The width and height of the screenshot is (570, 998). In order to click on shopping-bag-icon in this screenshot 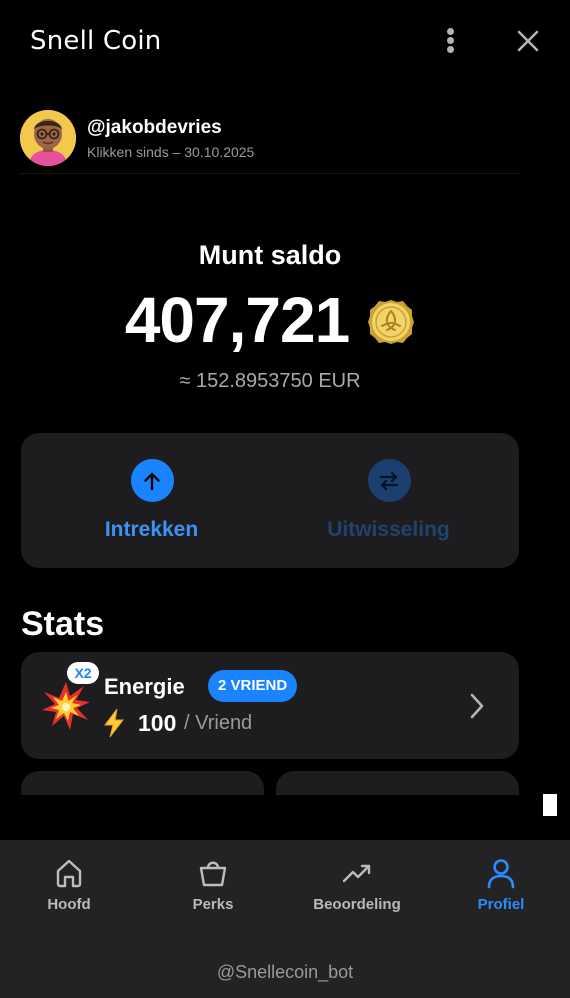, I will do `click(213, 874)`.